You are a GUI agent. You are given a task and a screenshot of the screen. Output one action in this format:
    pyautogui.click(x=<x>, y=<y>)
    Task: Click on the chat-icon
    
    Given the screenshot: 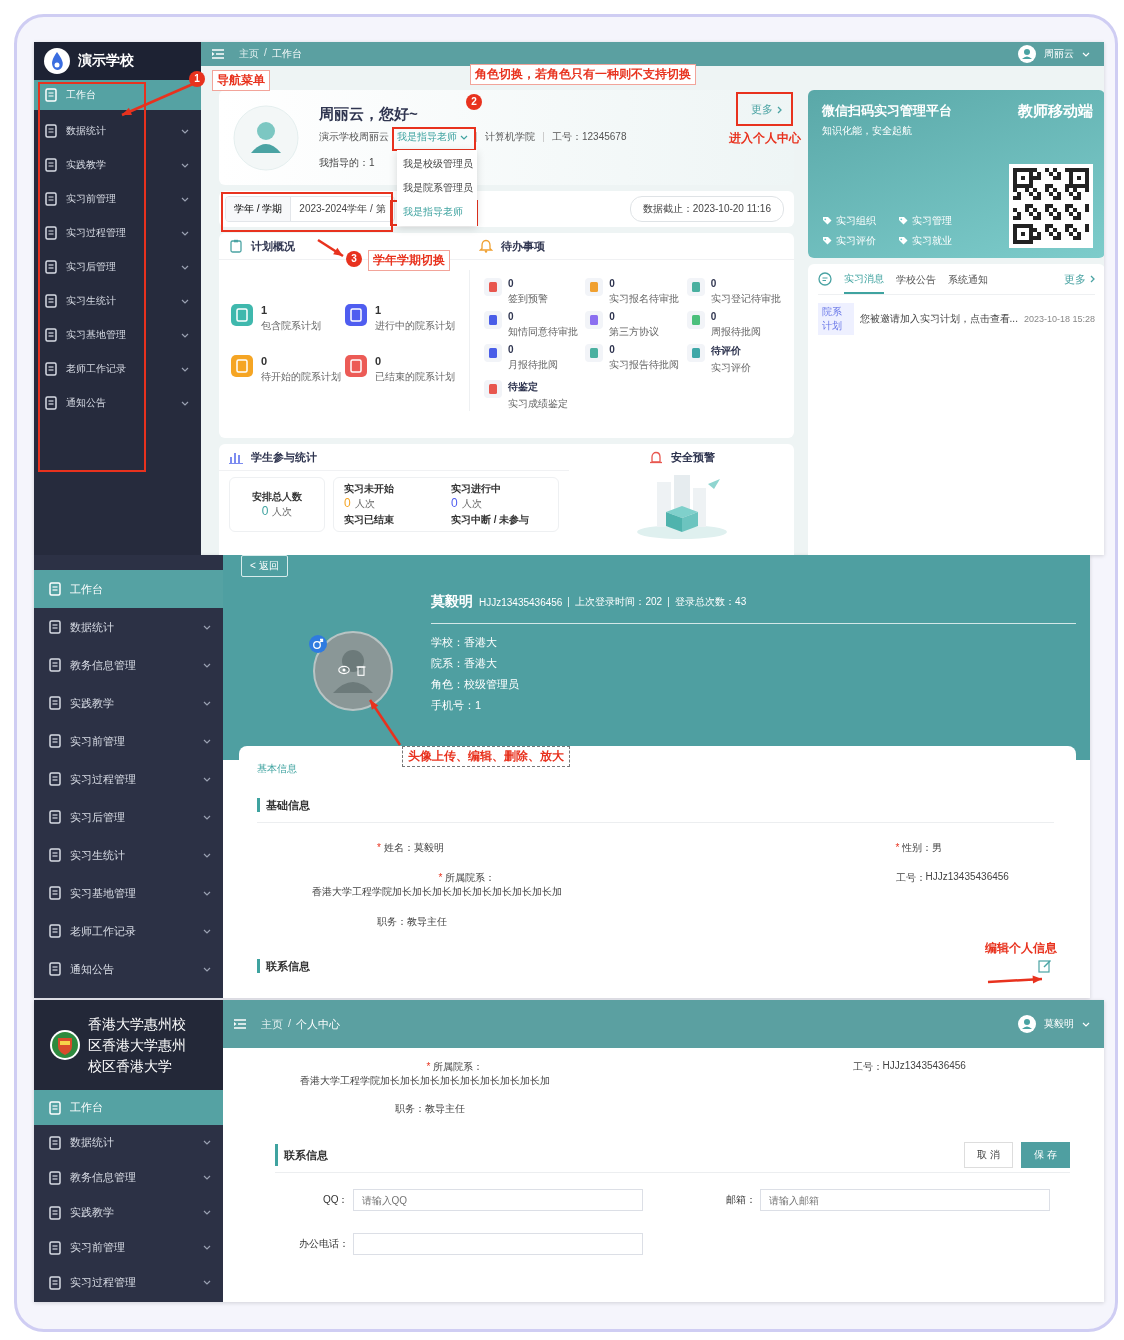 What is the action you would take?
    pyautogui.click(x=825, y=279)
    